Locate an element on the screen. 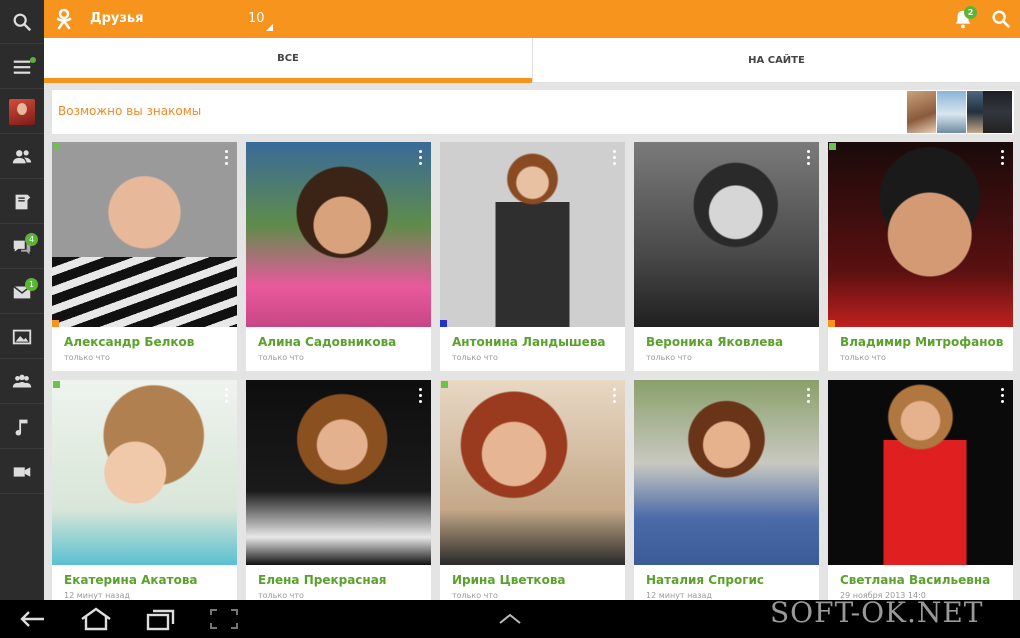 This screenshot has height=638, width=1020. friend-name: Светлана Васильевна is located at coordinates (915, 580).